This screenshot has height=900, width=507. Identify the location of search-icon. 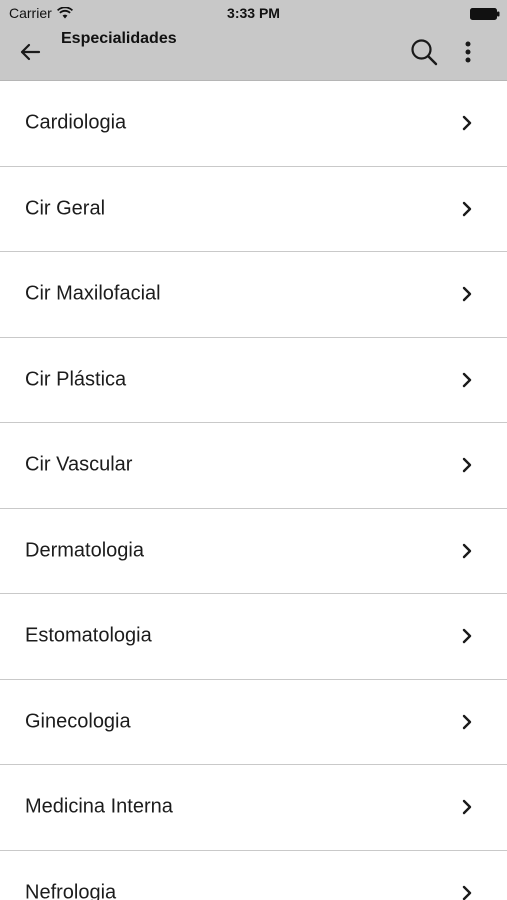
(424, 52).